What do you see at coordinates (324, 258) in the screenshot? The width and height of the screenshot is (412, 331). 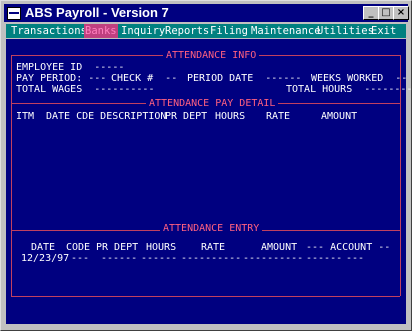 I see `entry-account-input: ------` at bounding box center [324, 258].